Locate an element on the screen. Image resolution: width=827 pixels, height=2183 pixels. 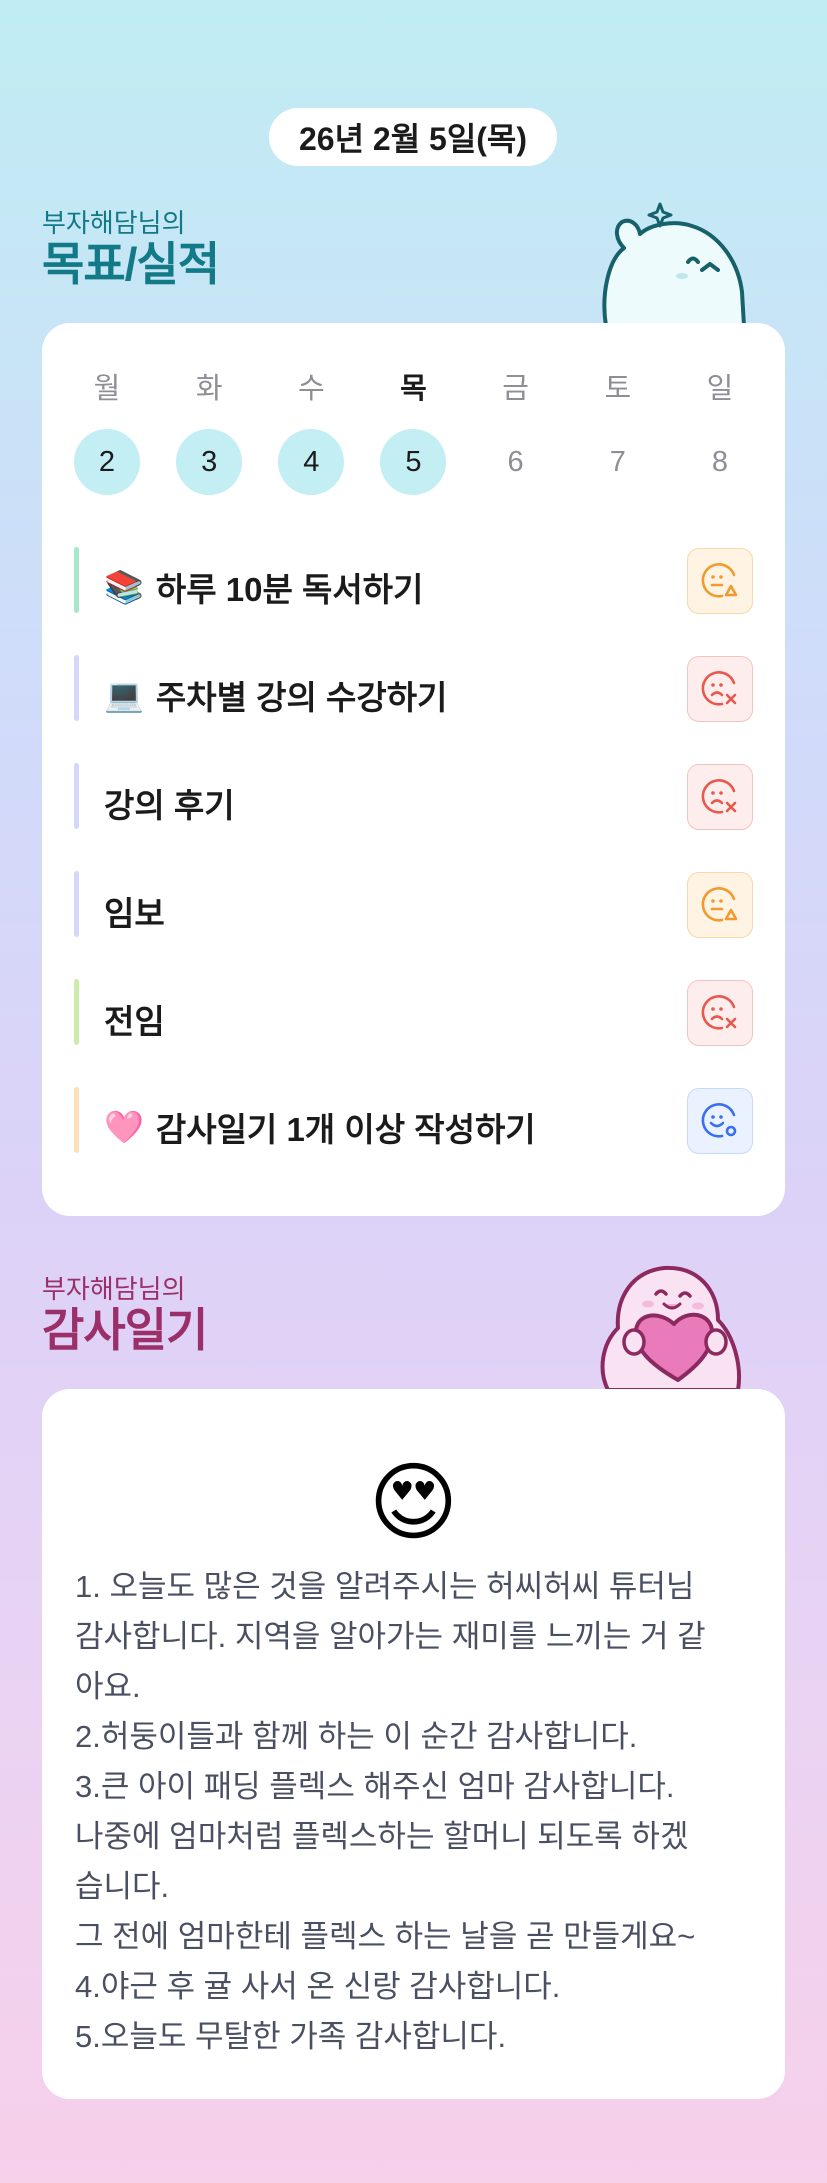
day-column: 목5 is located at coordinates (413, 433).